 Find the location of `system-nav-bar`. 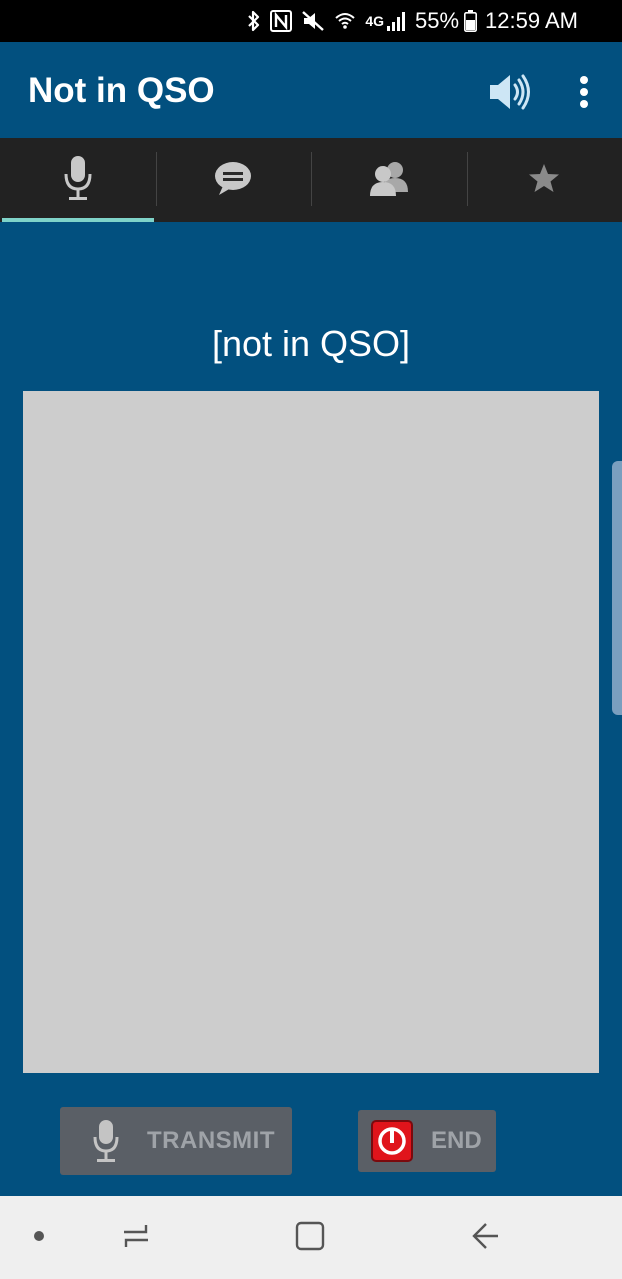

system-nav-bar is located at coordinates (311, 1237).